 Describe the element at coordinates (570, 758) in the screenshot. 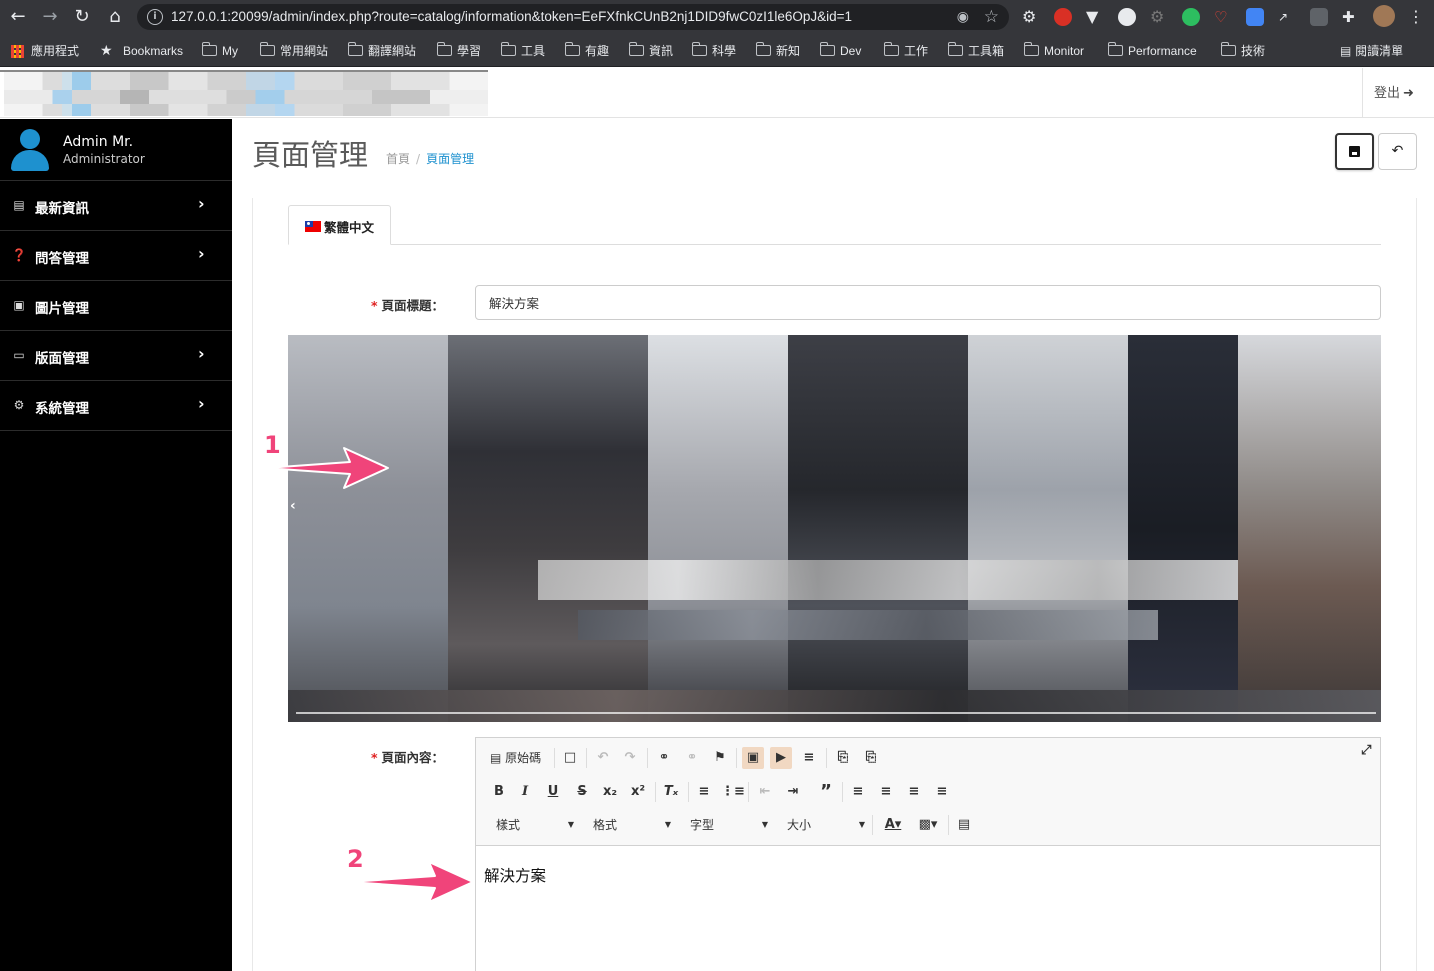

I see `new-page-icon: □` at that location.